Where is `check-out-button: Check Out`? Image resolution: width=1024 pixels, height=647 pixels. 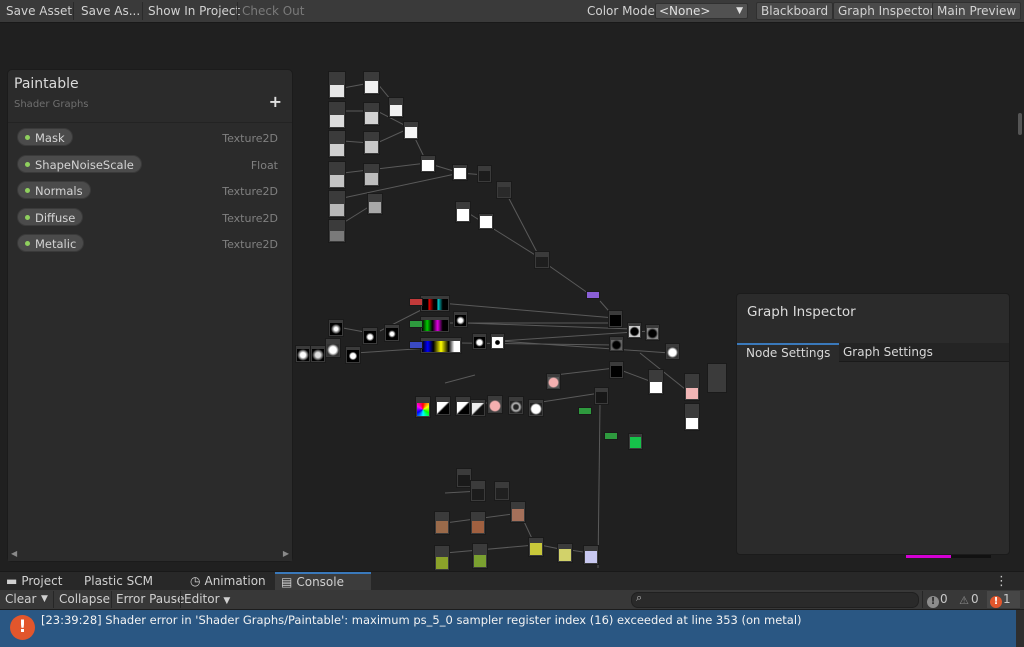 check-out-button: Check Out is located at coordinates (273, 11).